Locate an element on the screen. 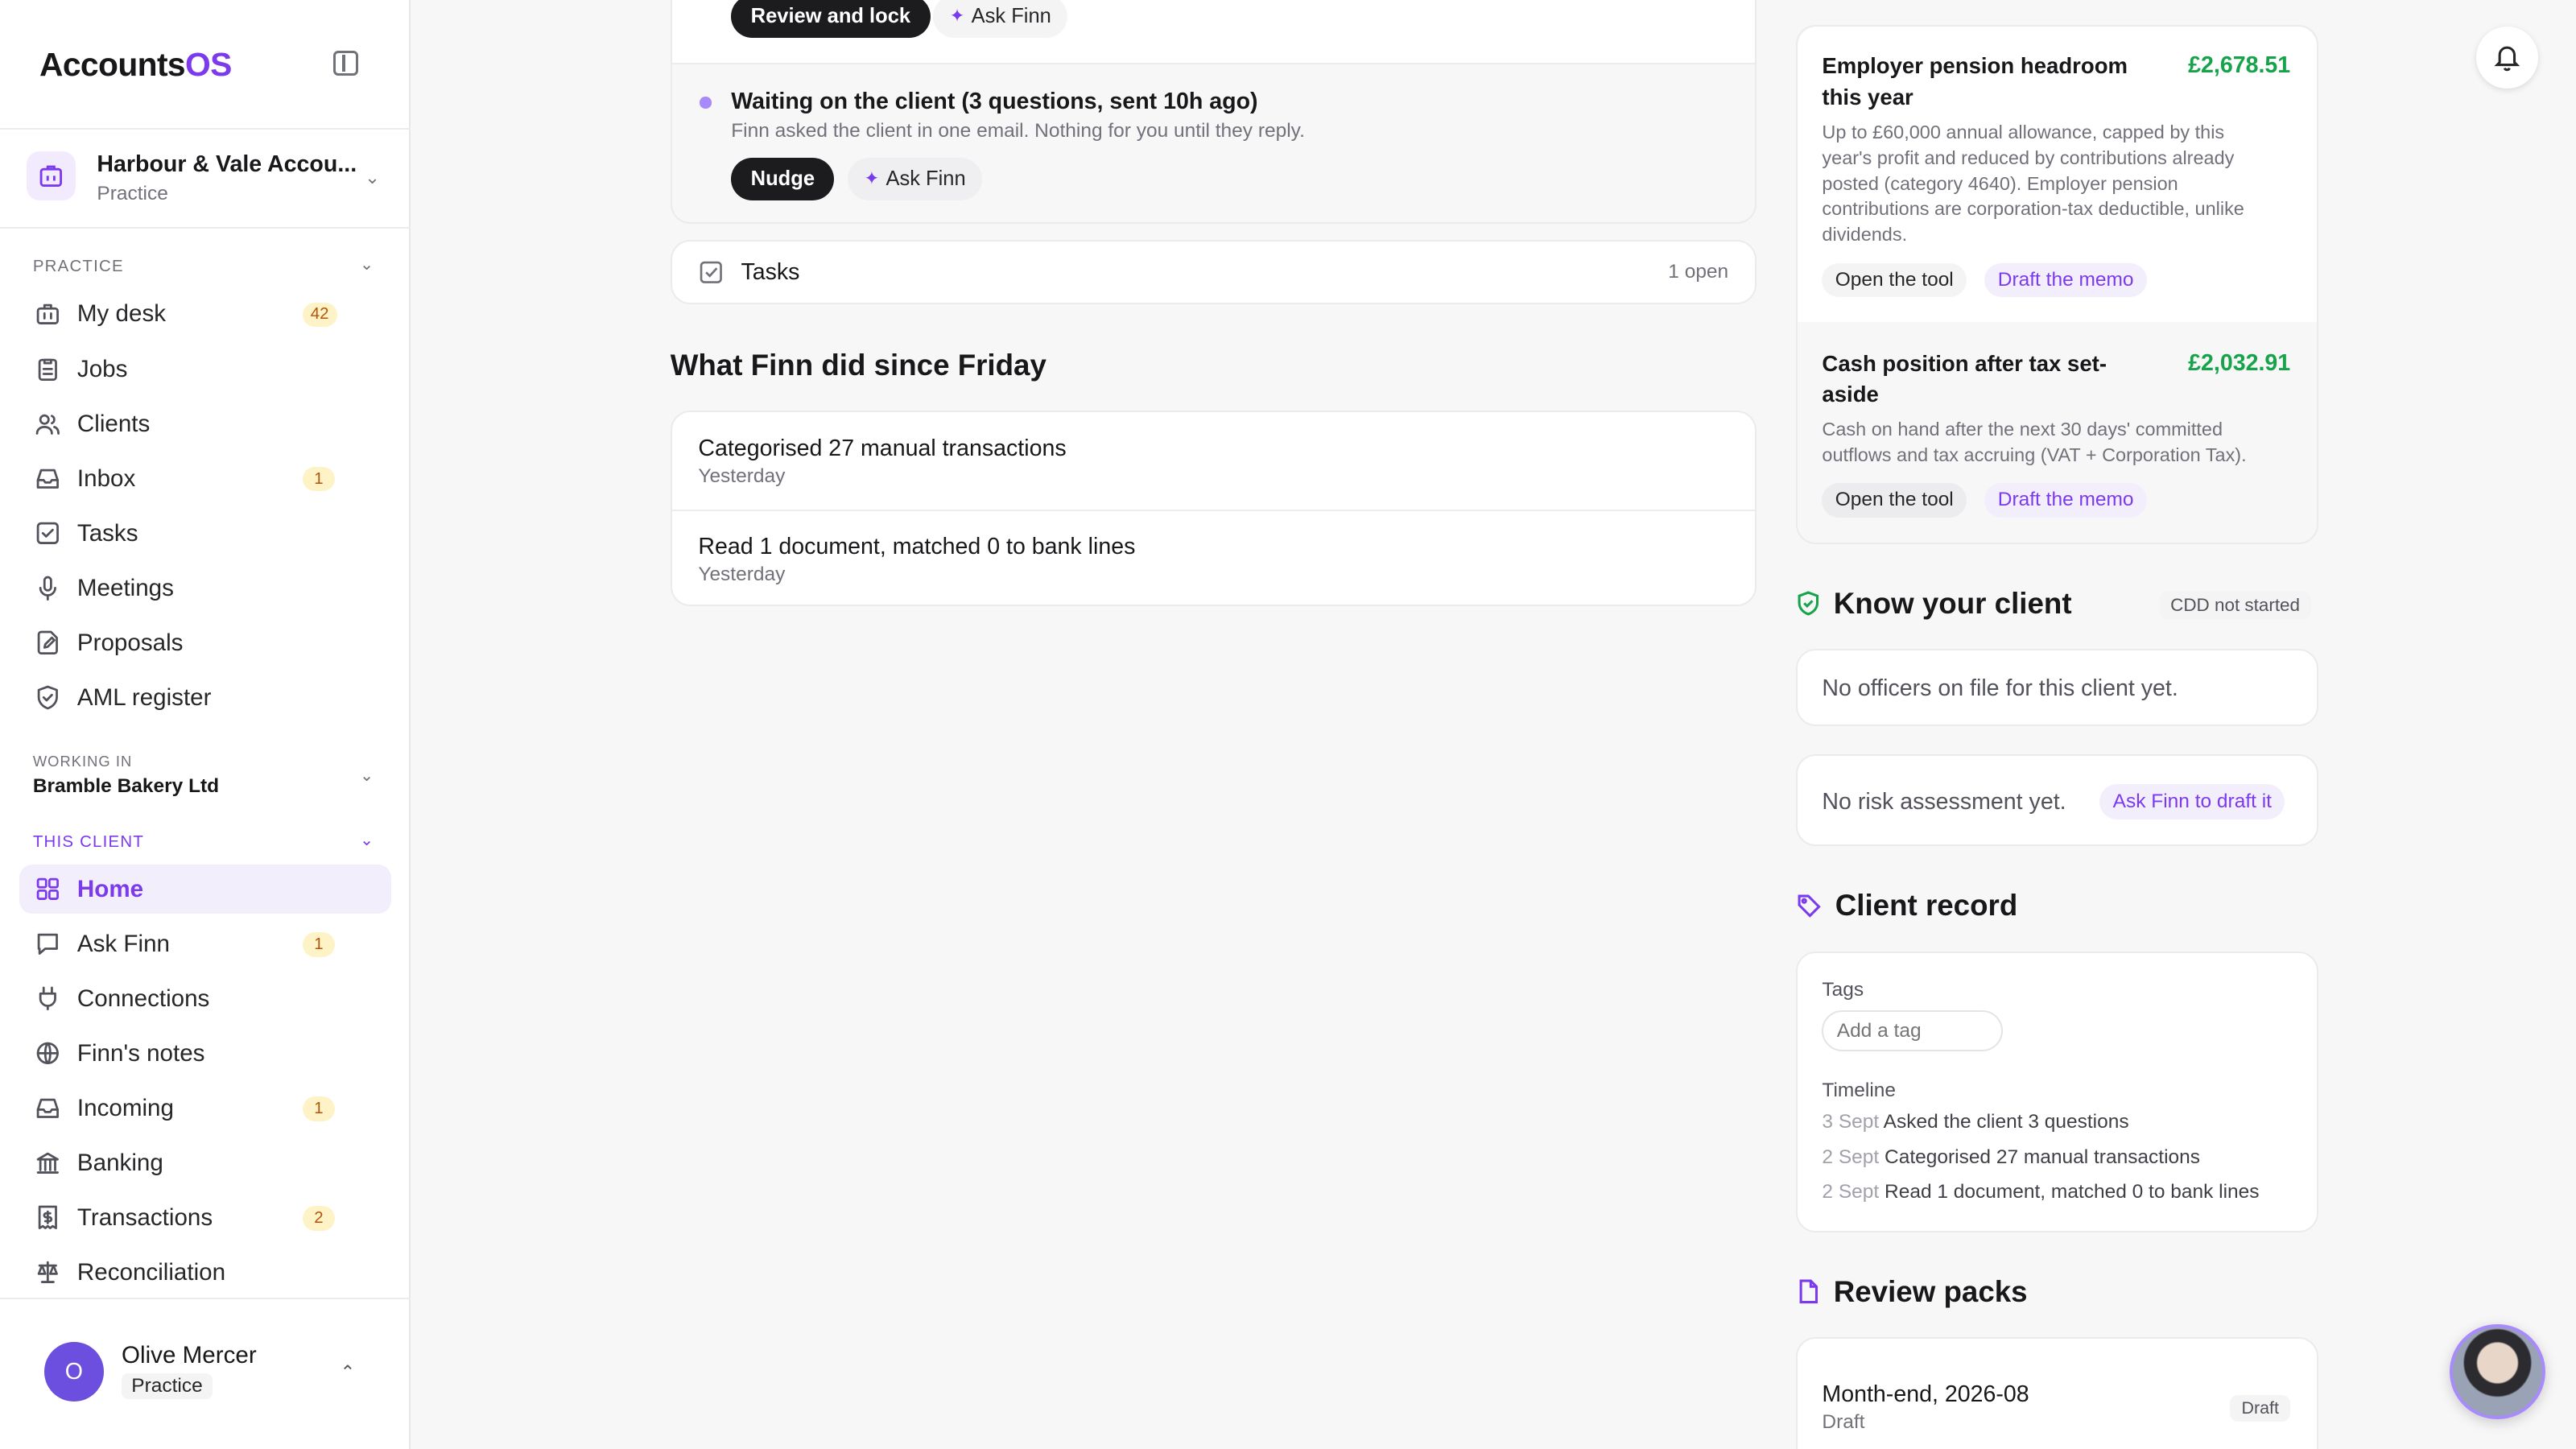  nudge-button: Nudge is located at coordinates (783, 178).